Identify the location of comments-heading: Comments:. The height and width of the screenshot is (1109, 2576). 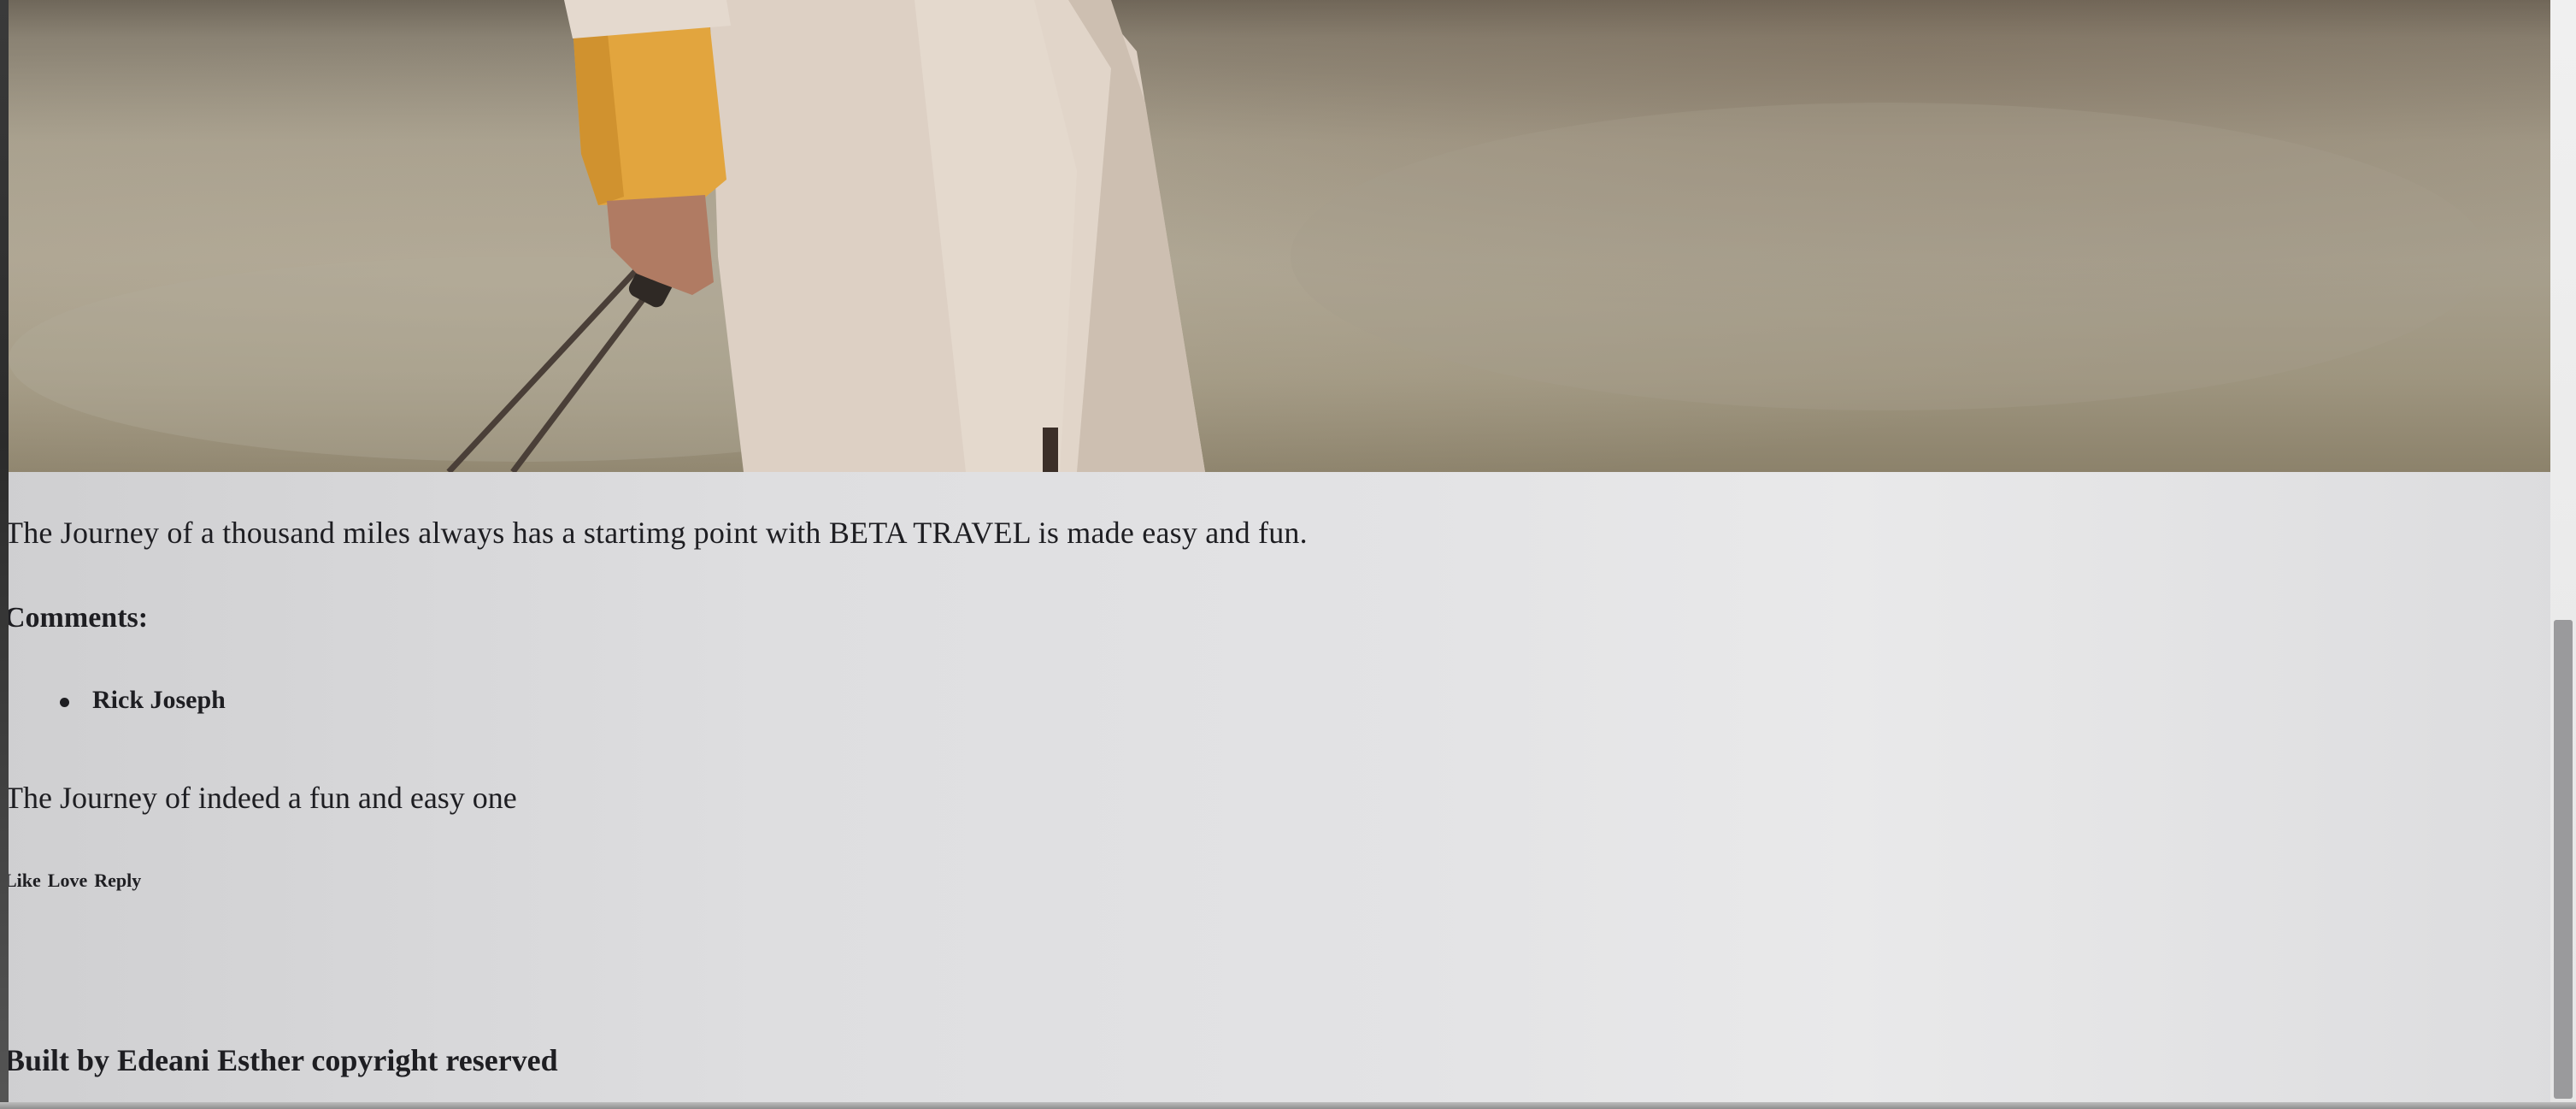
(76, 618).